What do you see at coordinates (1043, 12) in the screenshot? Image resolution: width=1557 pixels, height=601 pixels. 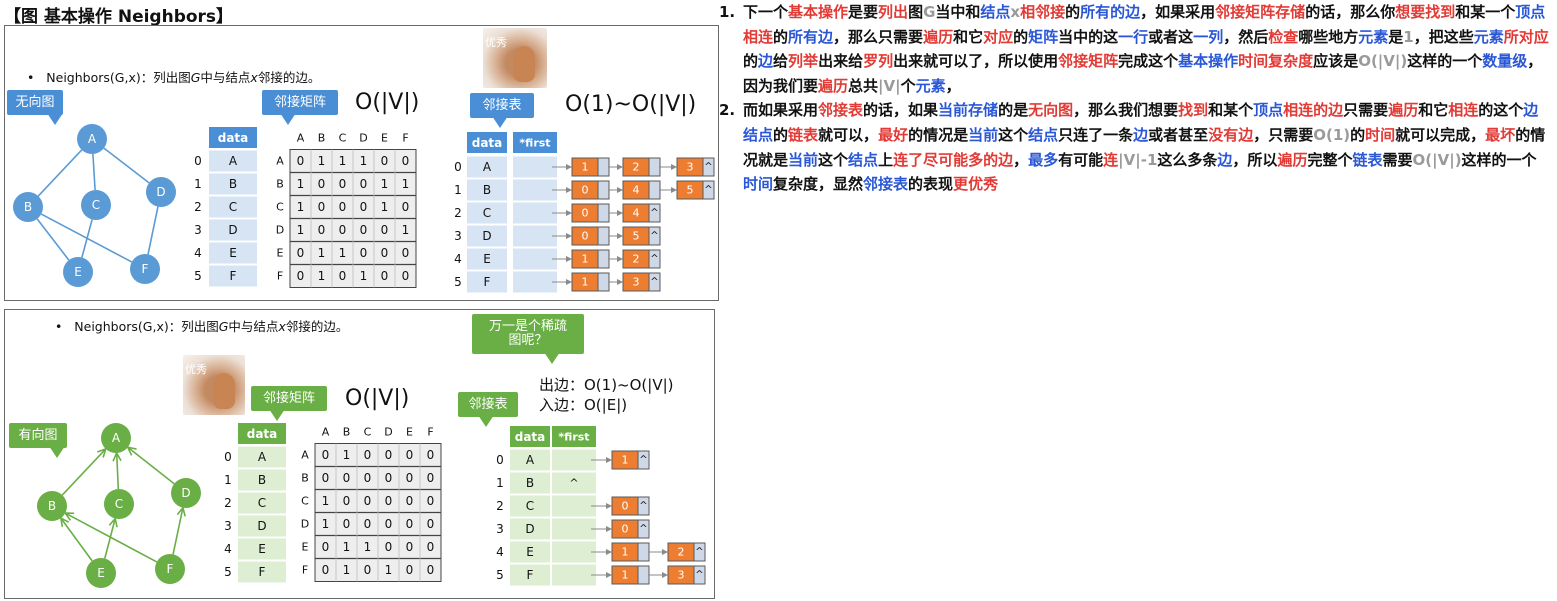 I see `paragraph-1-run-9: 相邻接` at bounding box center [1043, 12].